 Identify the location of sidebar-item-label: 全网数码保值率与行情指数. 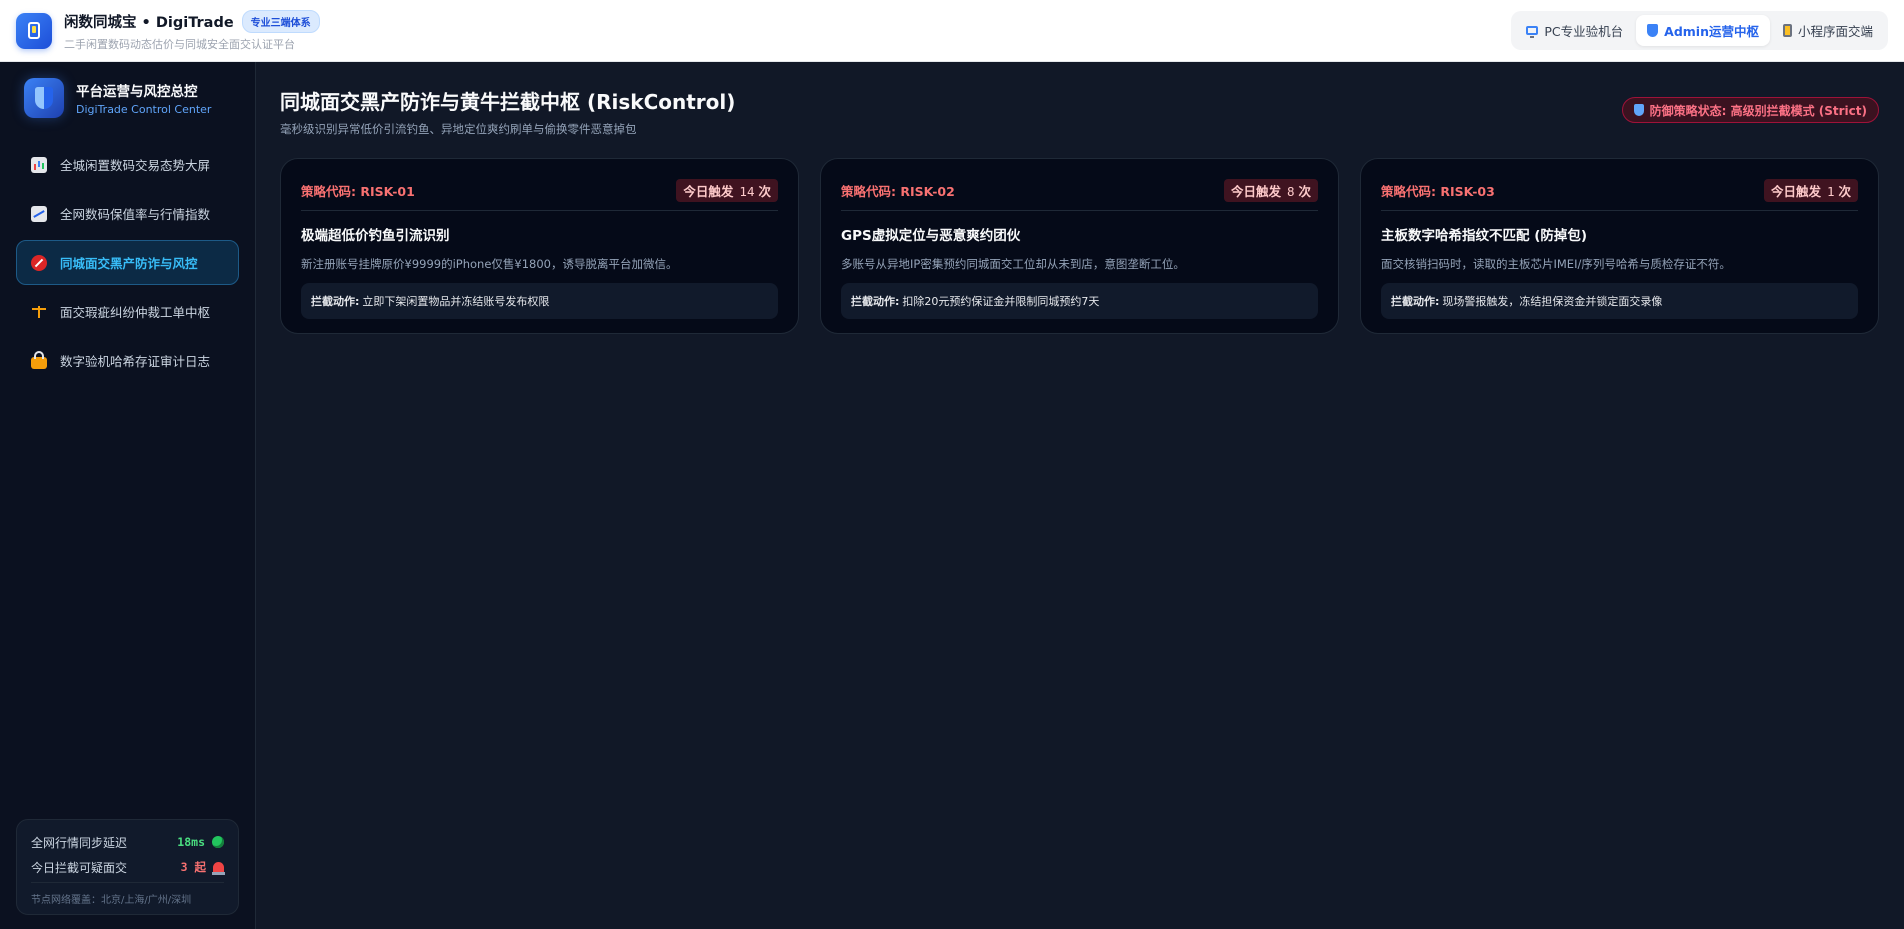
(135, 214).